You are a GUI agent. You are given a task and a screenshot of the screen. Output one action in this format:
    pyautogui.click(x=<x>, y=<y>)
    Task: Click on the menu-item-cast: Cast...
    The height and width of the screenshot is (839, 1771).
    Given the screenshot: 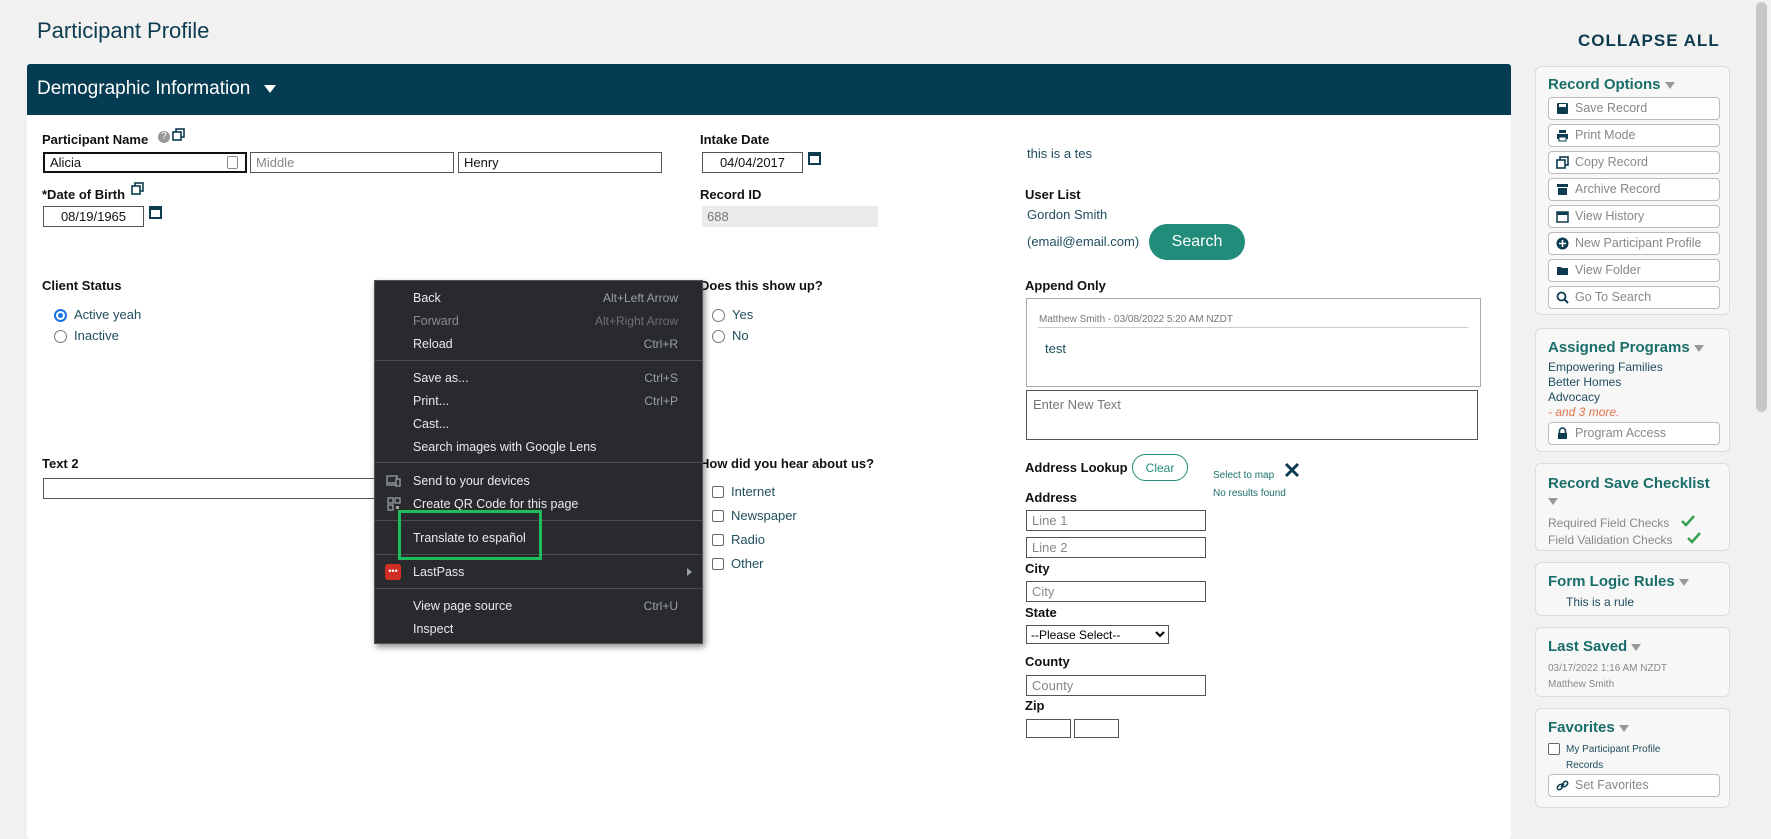 What is the action you would take?
    pyautogui.click(x=538, y=424)
    